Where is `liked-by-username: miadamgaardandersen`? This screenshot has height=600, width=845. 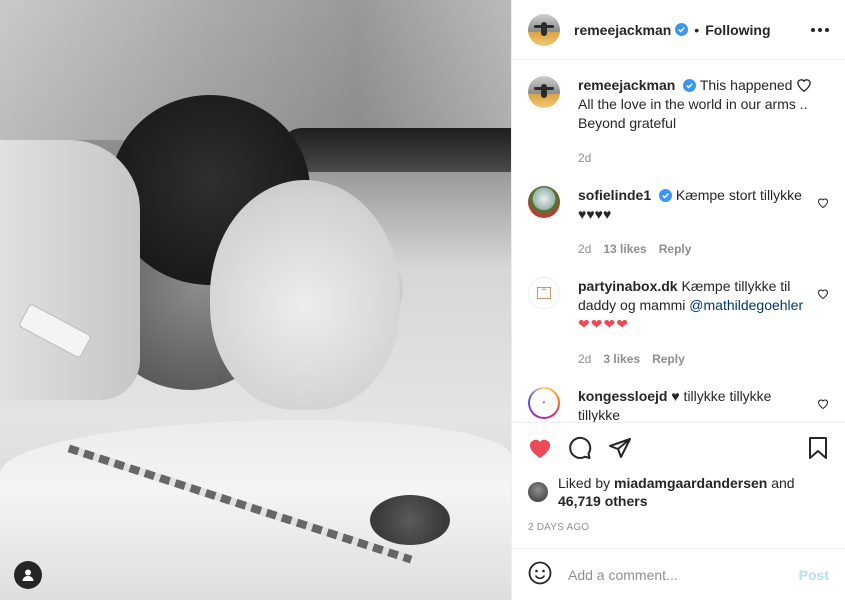 liked-by-username: miadamgaardandersen is located at coordinates (690, 483).